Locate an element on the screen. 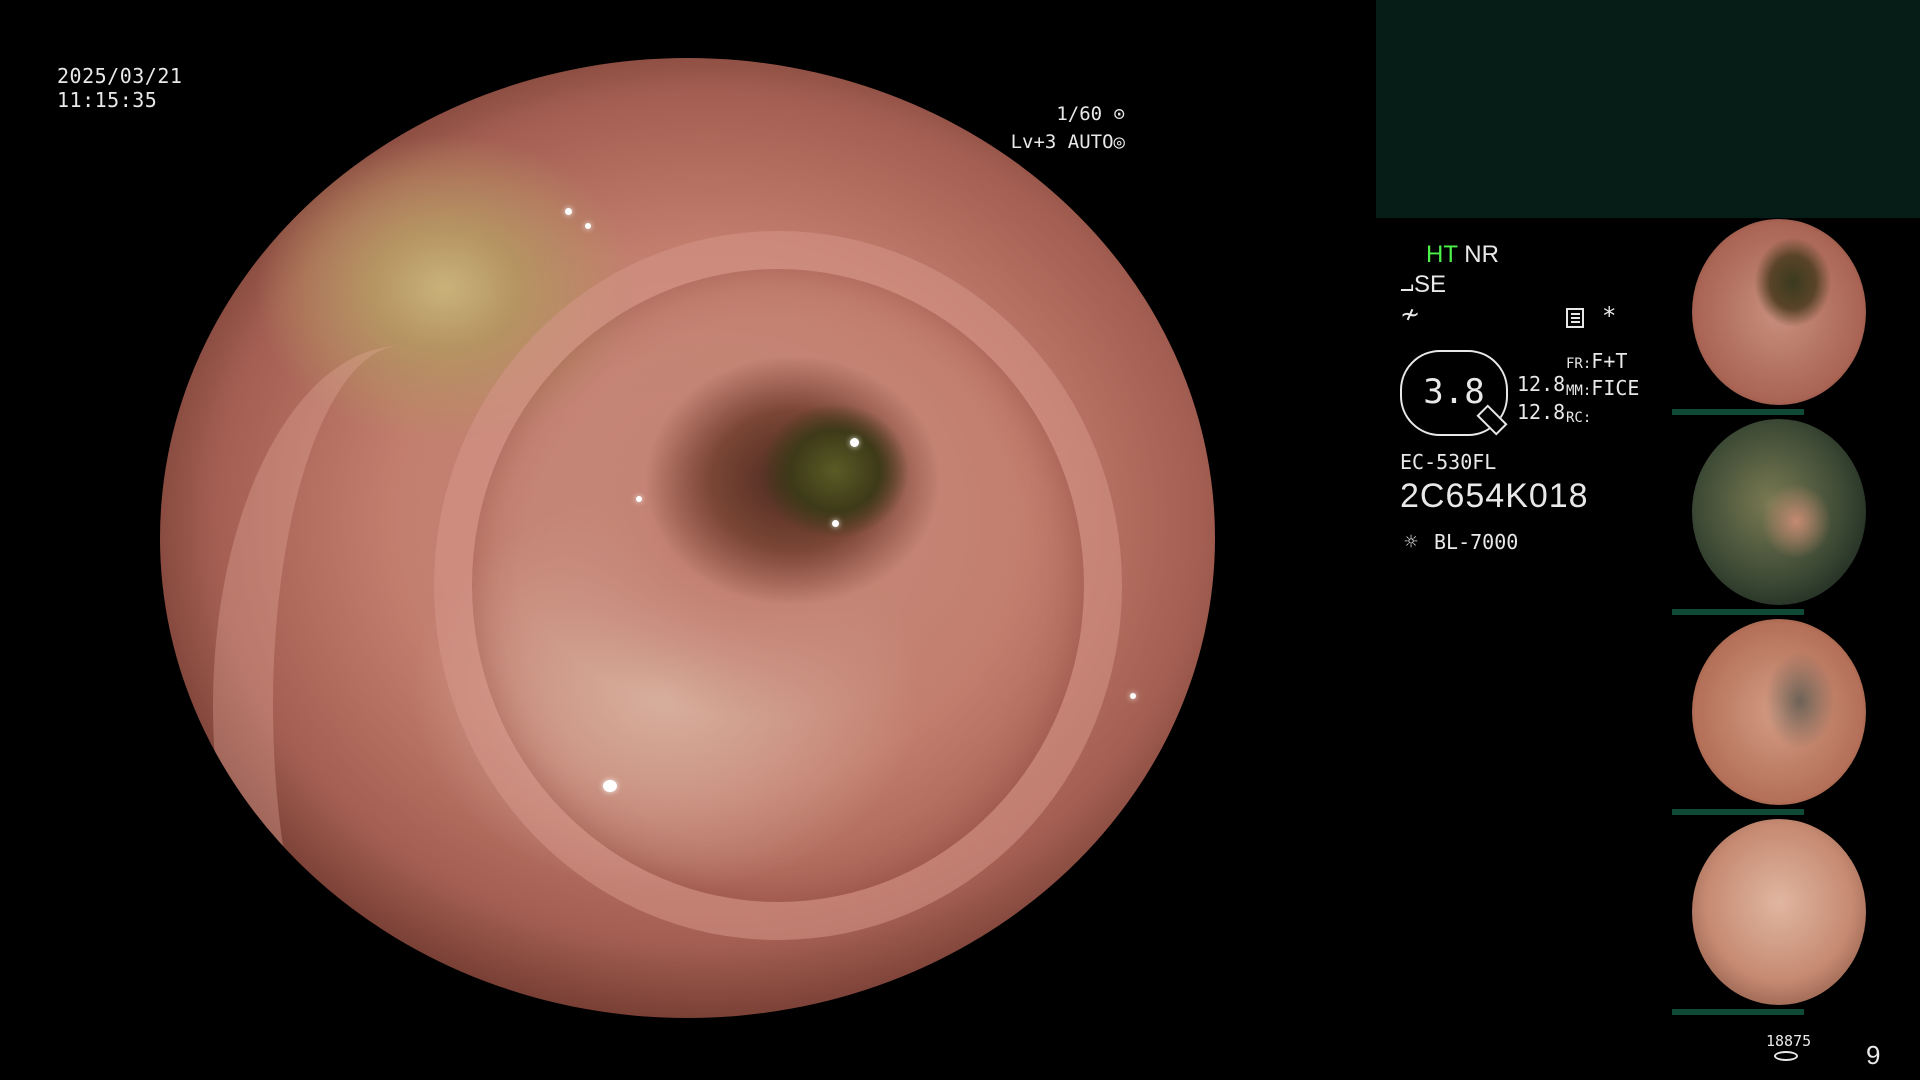  shutter-speed: 1/60 is located at coordinates (1079, 114).